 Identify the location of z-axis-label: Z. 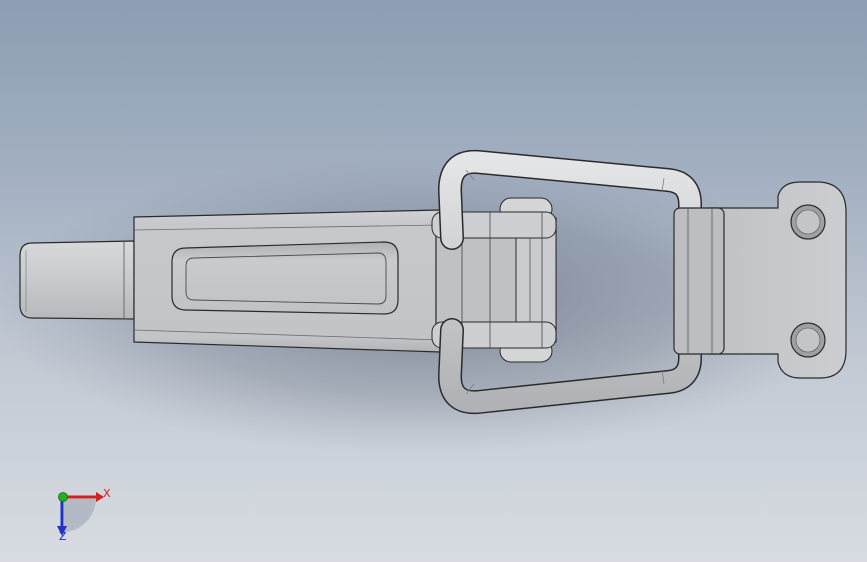
(63, 536).